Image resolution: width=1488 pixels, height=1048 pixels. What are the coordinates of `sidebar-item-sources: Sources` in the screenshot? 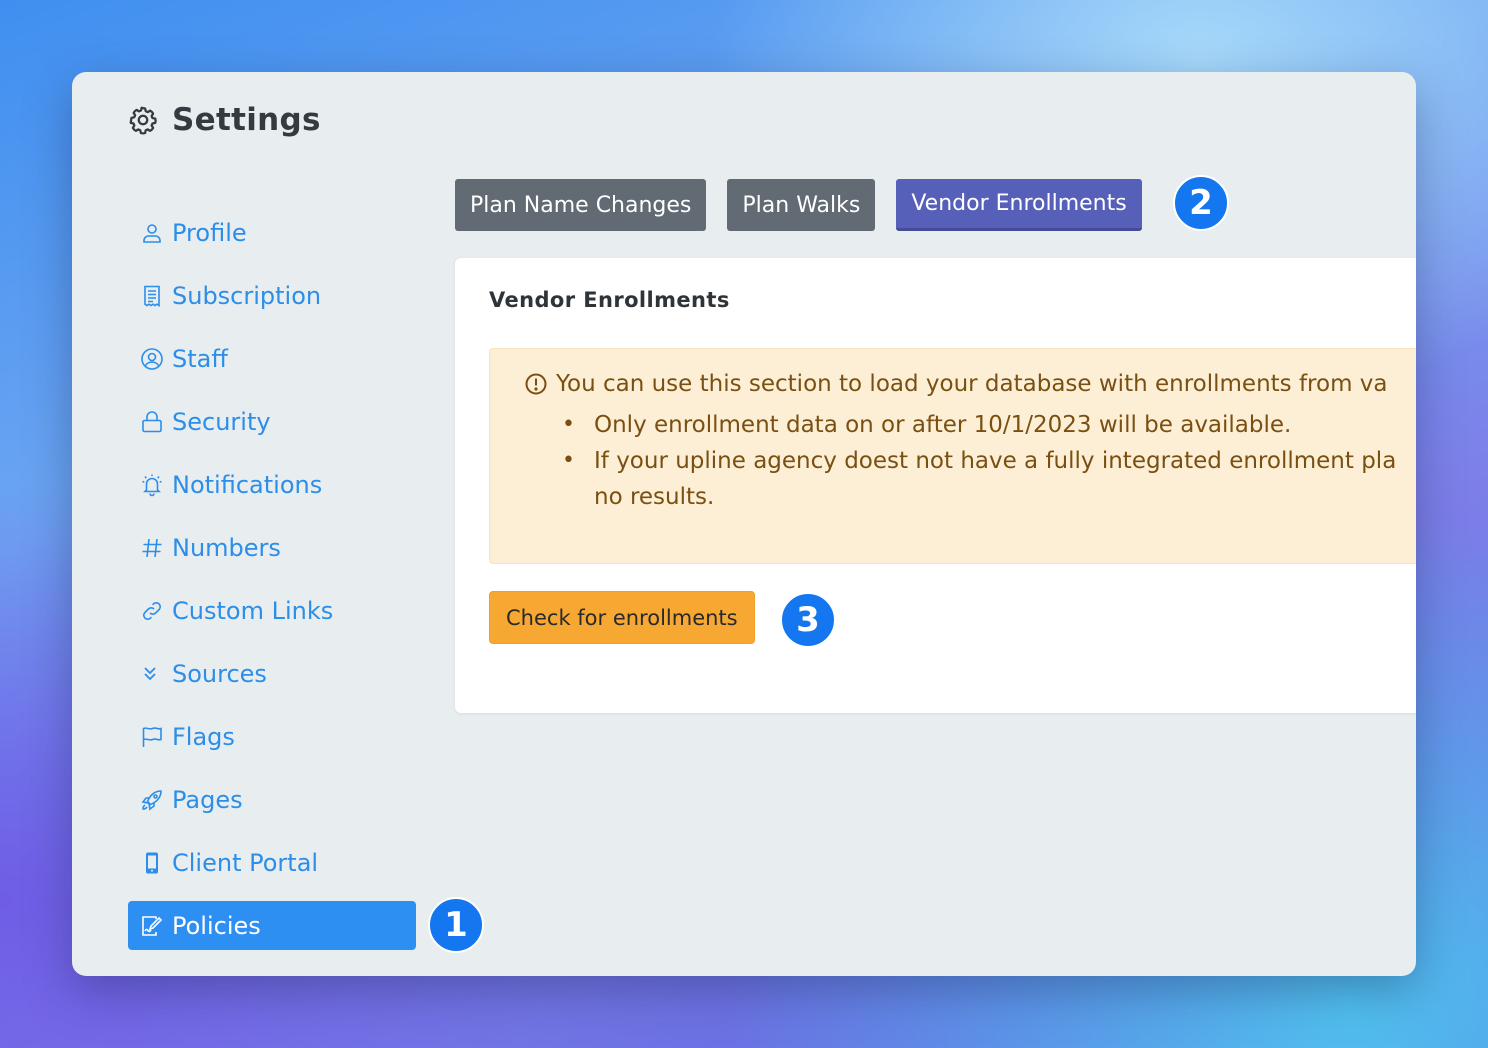 It's located at (278, 673).